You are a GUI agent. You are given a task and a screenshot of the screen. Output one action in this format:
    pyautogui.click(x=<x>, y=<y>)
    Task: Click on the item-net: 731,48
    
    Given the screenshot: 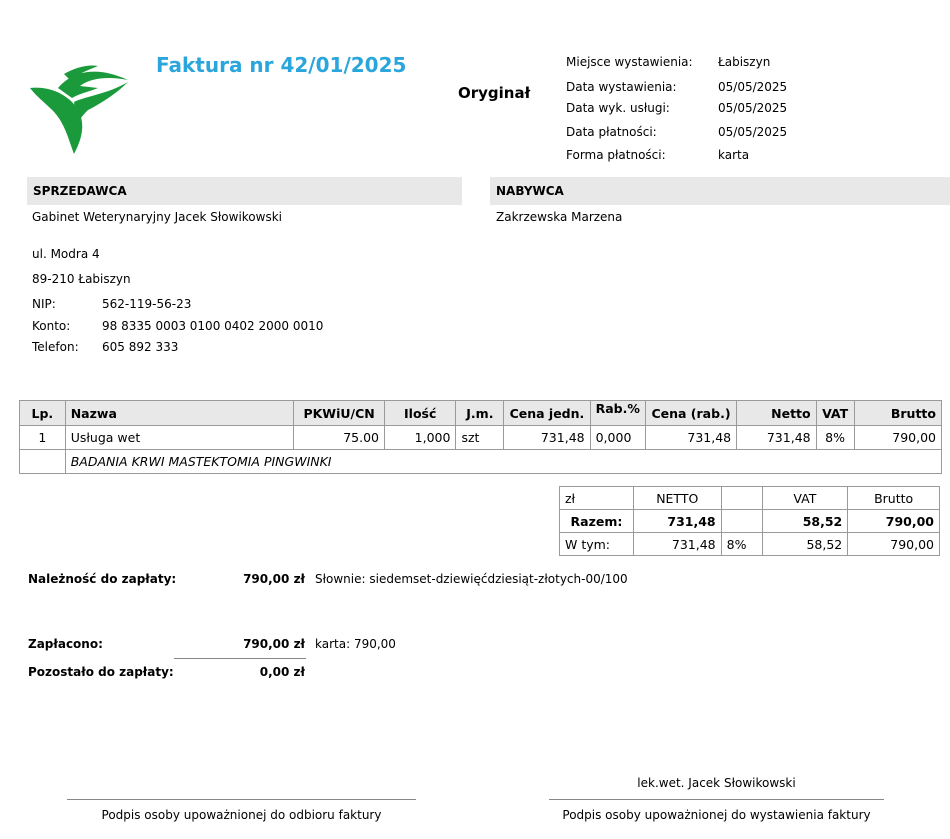 What is the action you would take?
    pyautogui.click(x=776, y=437)
    